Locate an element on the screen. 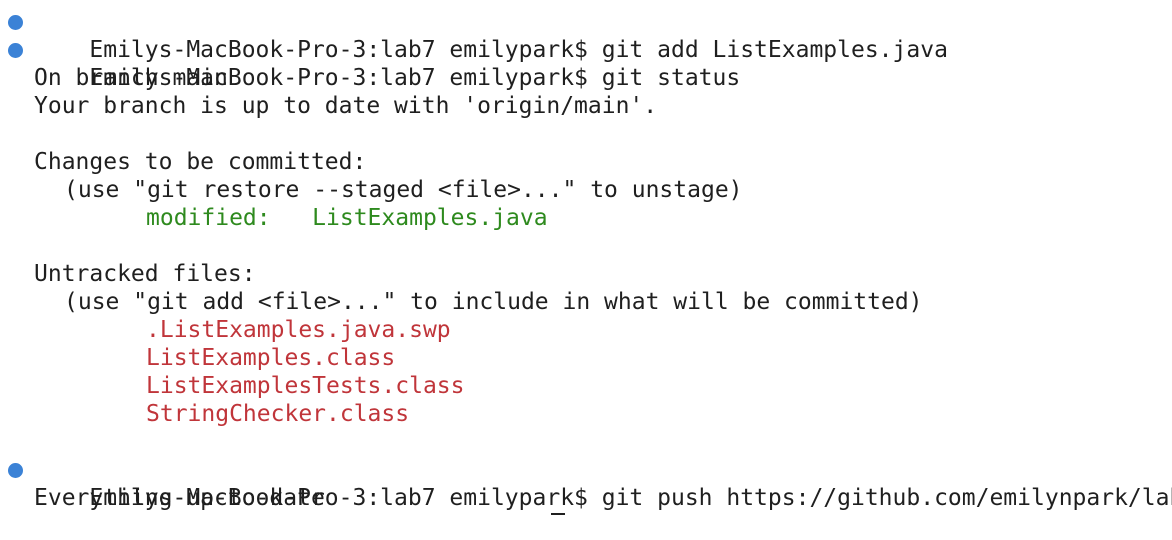 Image resolution: width=1172 pixels, height=540 pixels. output-branch: On branch main is located at coordinates (131, 78).